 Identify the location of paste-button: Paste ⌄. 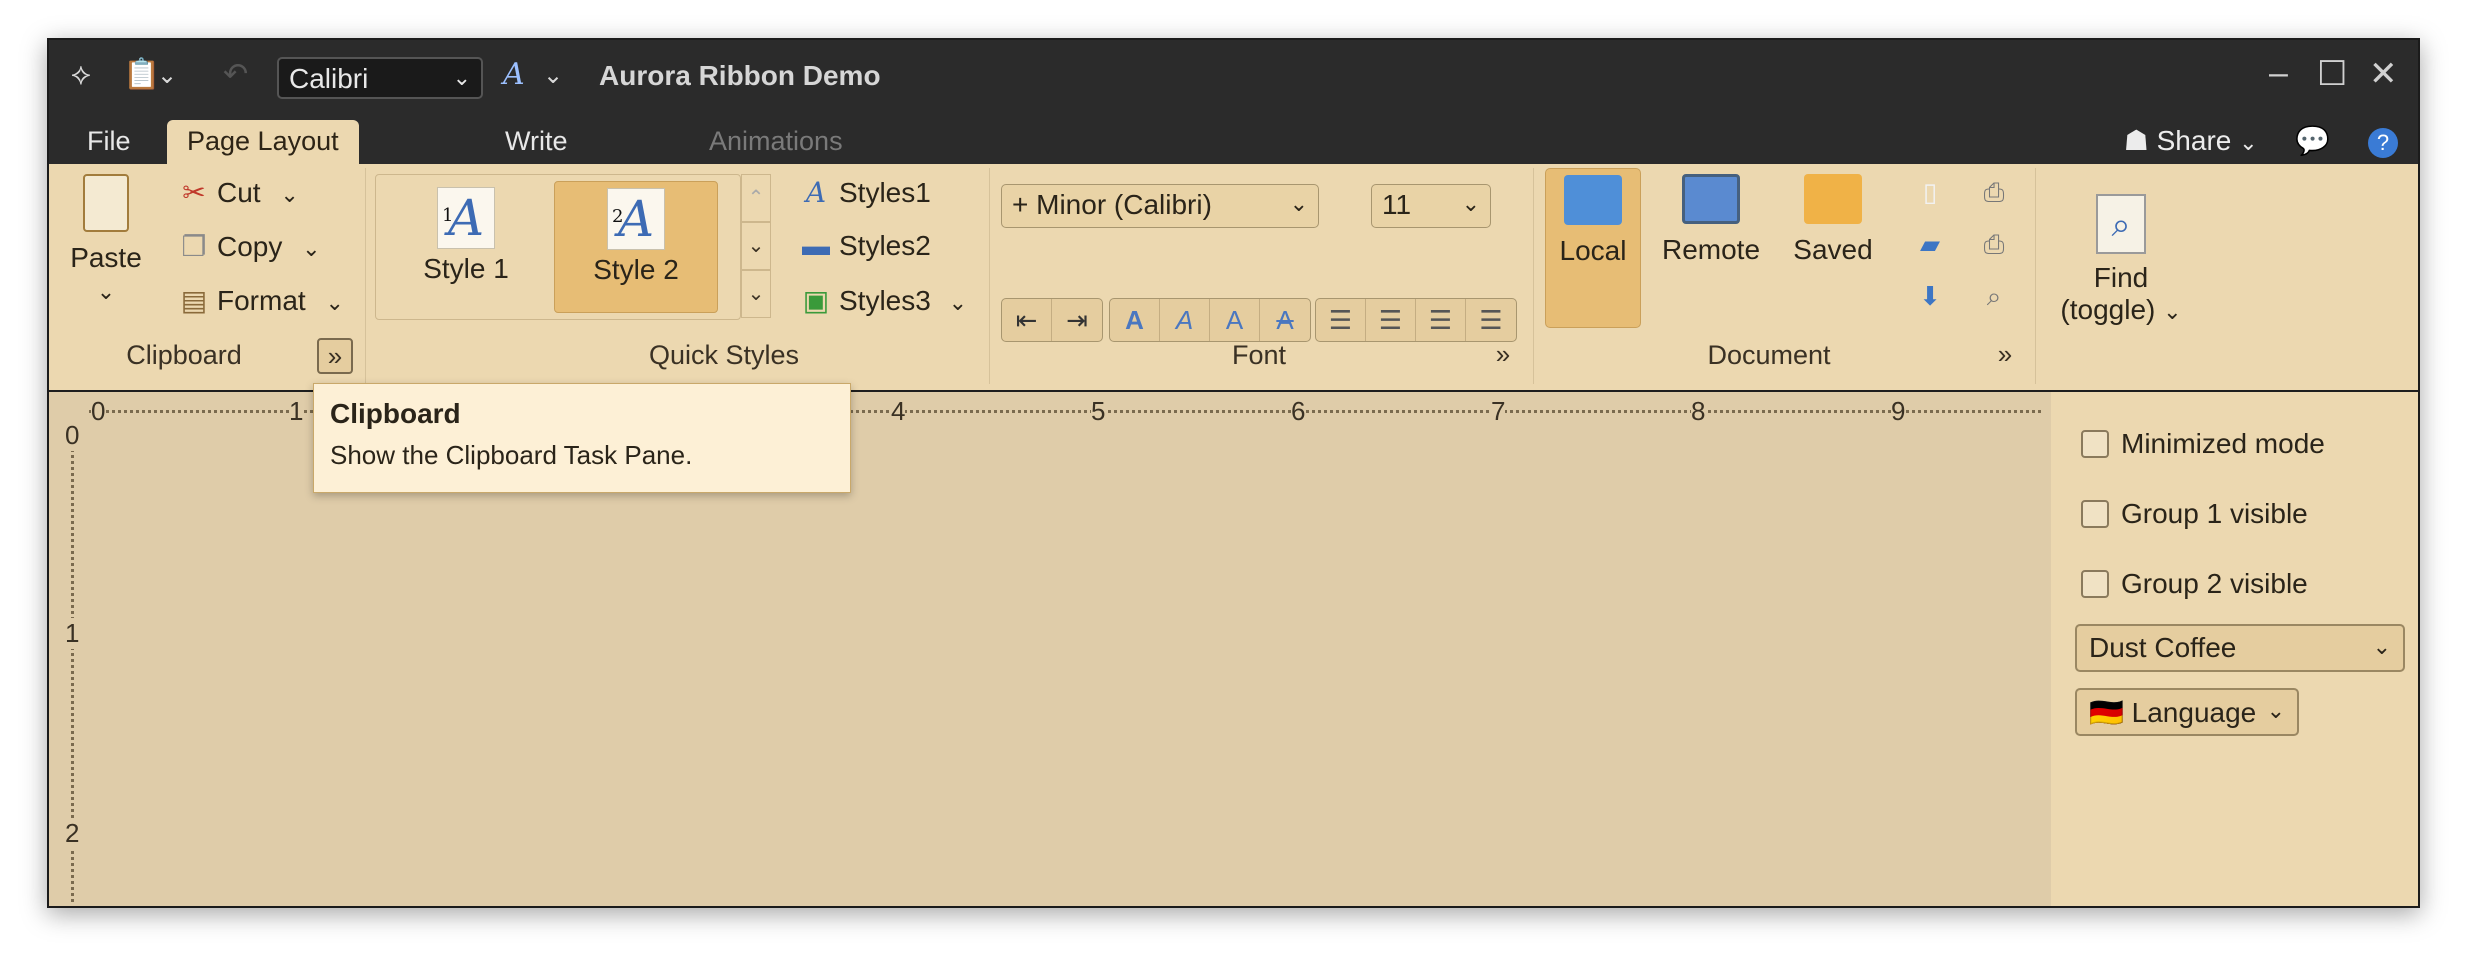
(106, 245).